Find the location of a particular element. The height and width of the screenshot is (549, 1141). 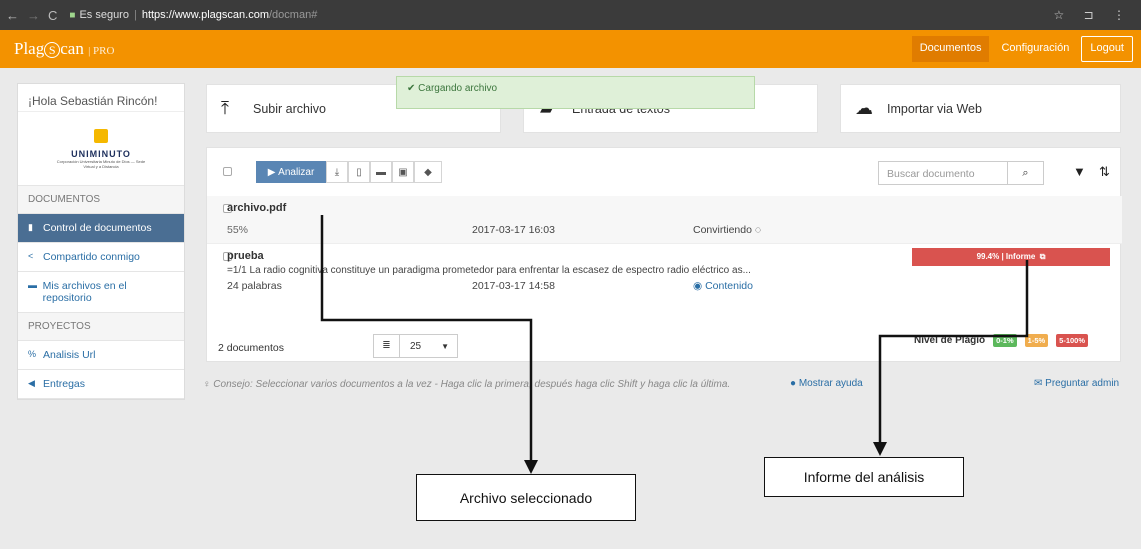

annotation-analysis-report: Informe del análisis is located at coordinates (864, 477).